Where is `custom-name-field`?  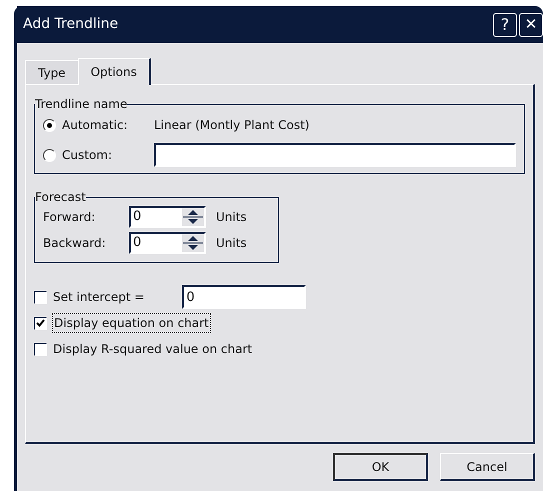
custom-name-field is located at coordinates (335, 155).